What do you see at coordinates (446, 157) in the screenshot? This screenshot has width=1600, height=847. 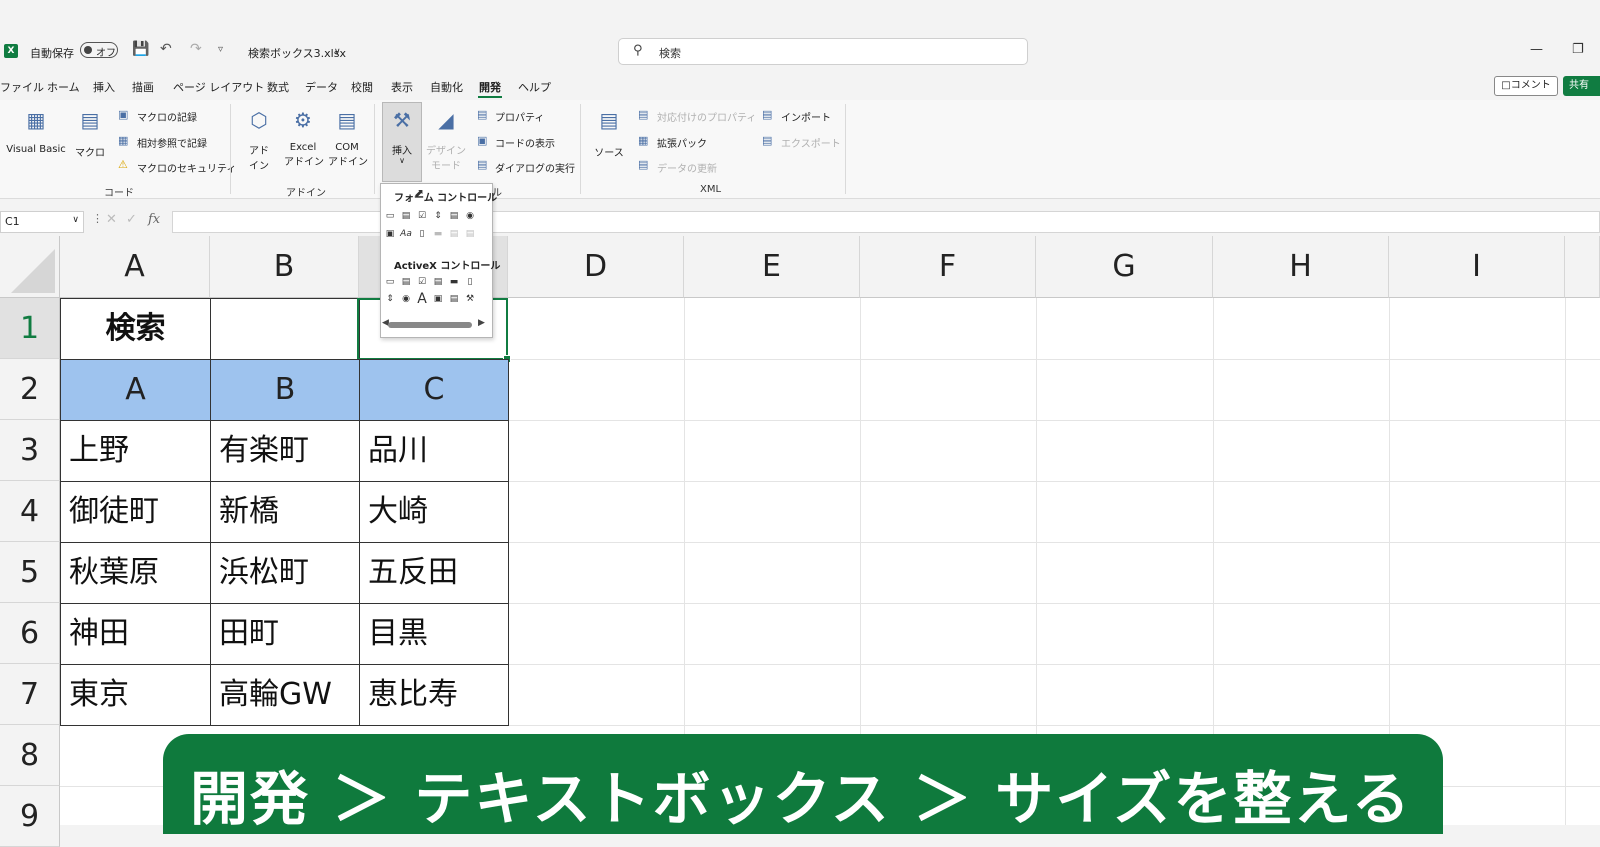 I see `design-mode-button: デザイン モード` at bounding box center [446, 157].